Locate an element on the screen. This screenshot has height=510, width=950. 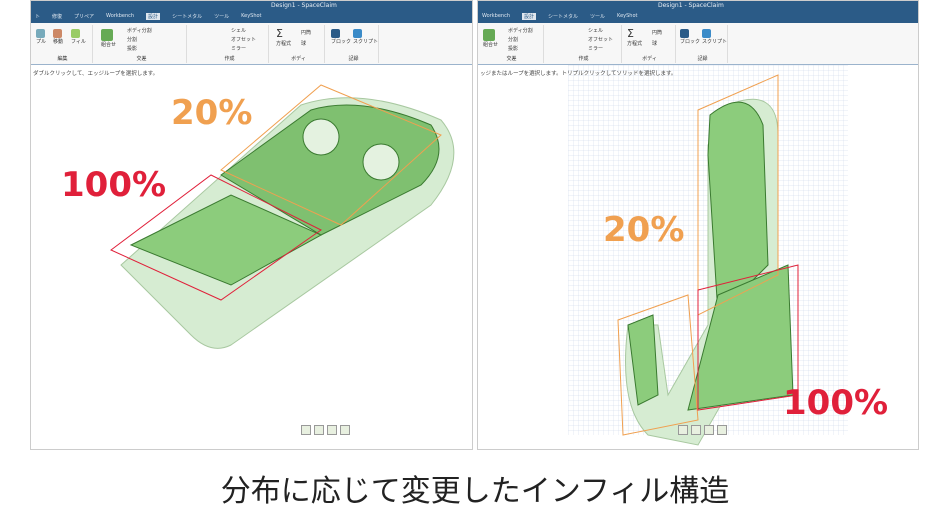
group-edit: プル 移動 フィル 編集 is located at coordinates (63, 44).